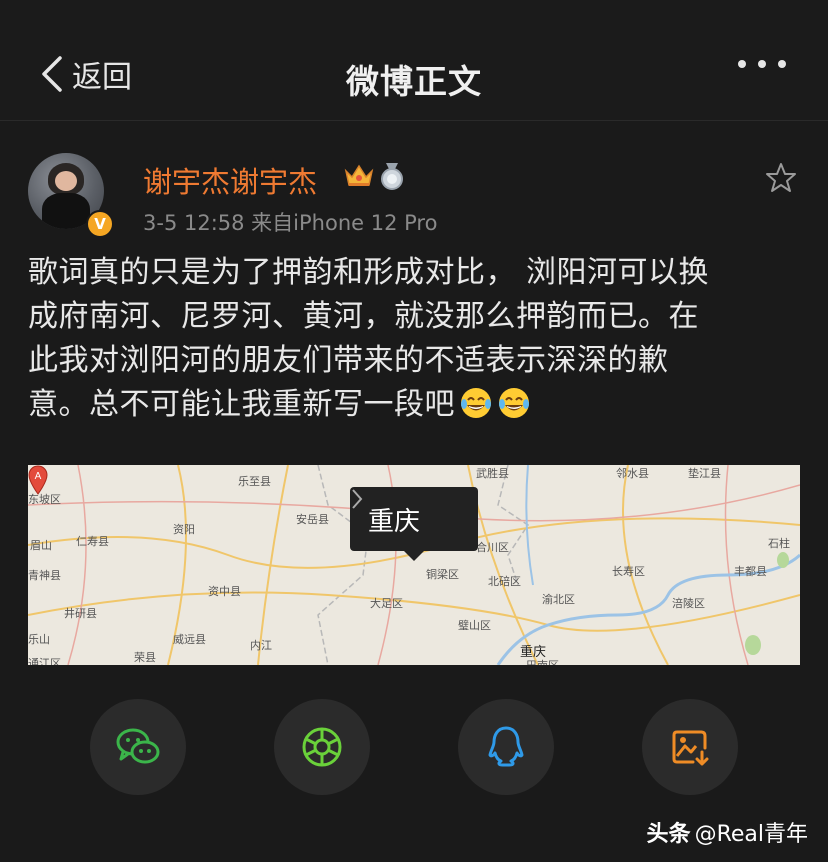 Image resolution: width=828 pixels, height=862 pixels. Describe the element at coordinates (688, 603) in the screenshot. I see `map-place-label: 涪陵区` at that location.